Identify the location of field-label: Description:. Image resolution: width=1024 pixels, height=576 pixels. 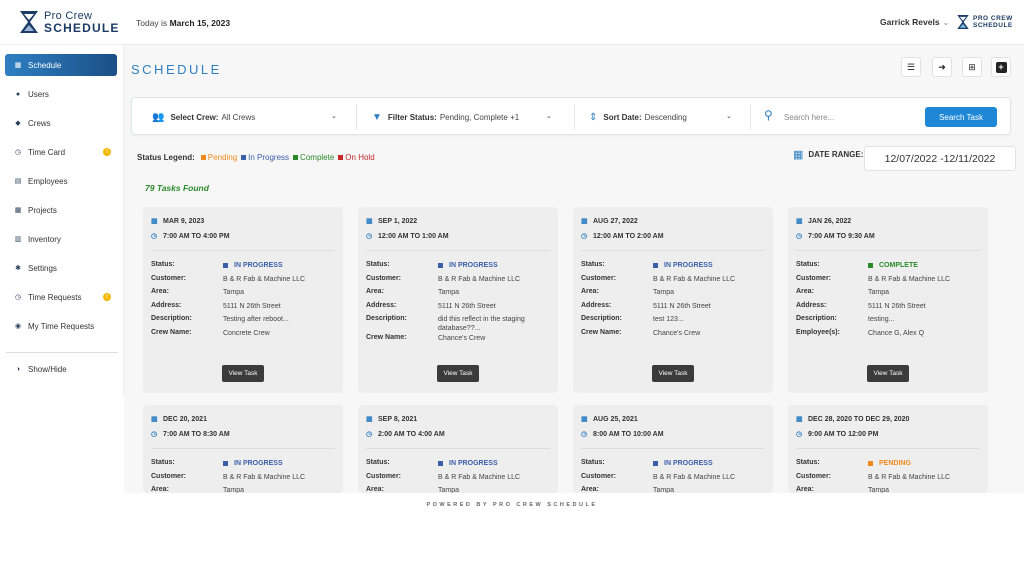
(601, 318).